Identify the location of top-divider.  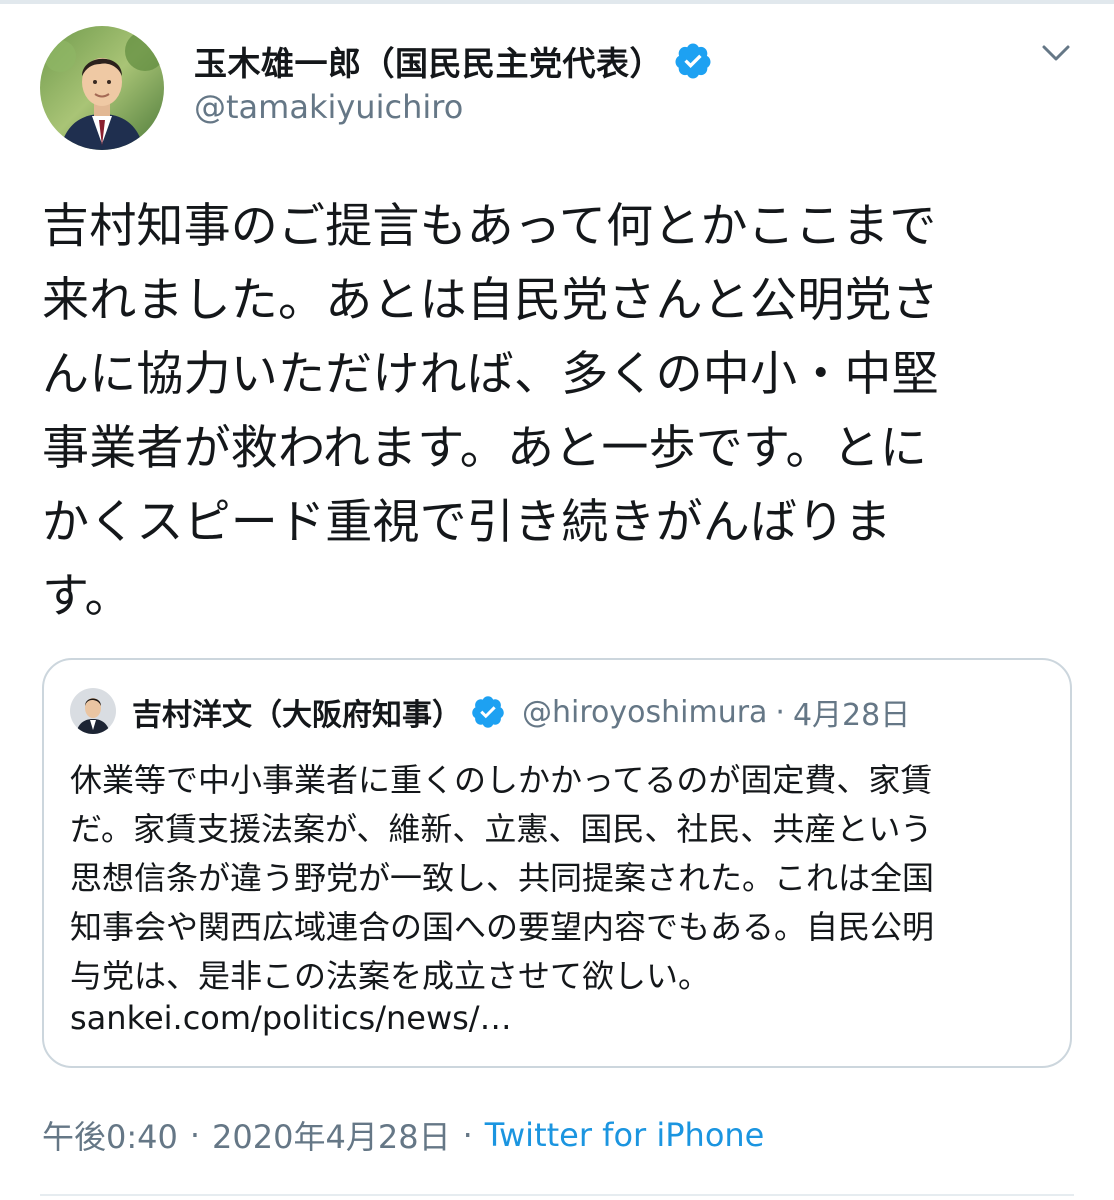
(557, 2).